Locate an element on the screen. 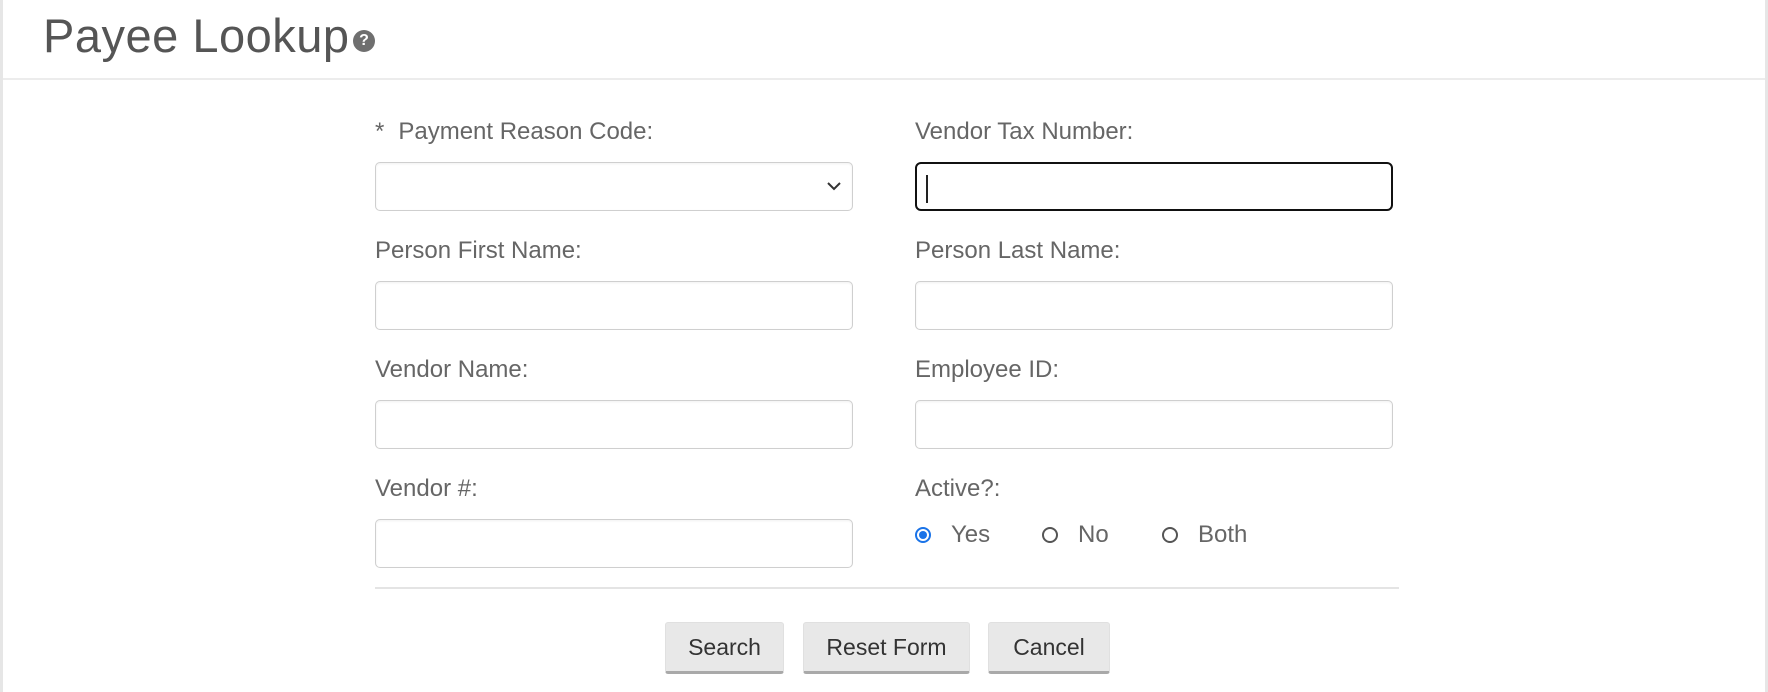 The width and height of the screenshot is (1768, 692). payment-reason-code-select is located at coordinates (614, 186).